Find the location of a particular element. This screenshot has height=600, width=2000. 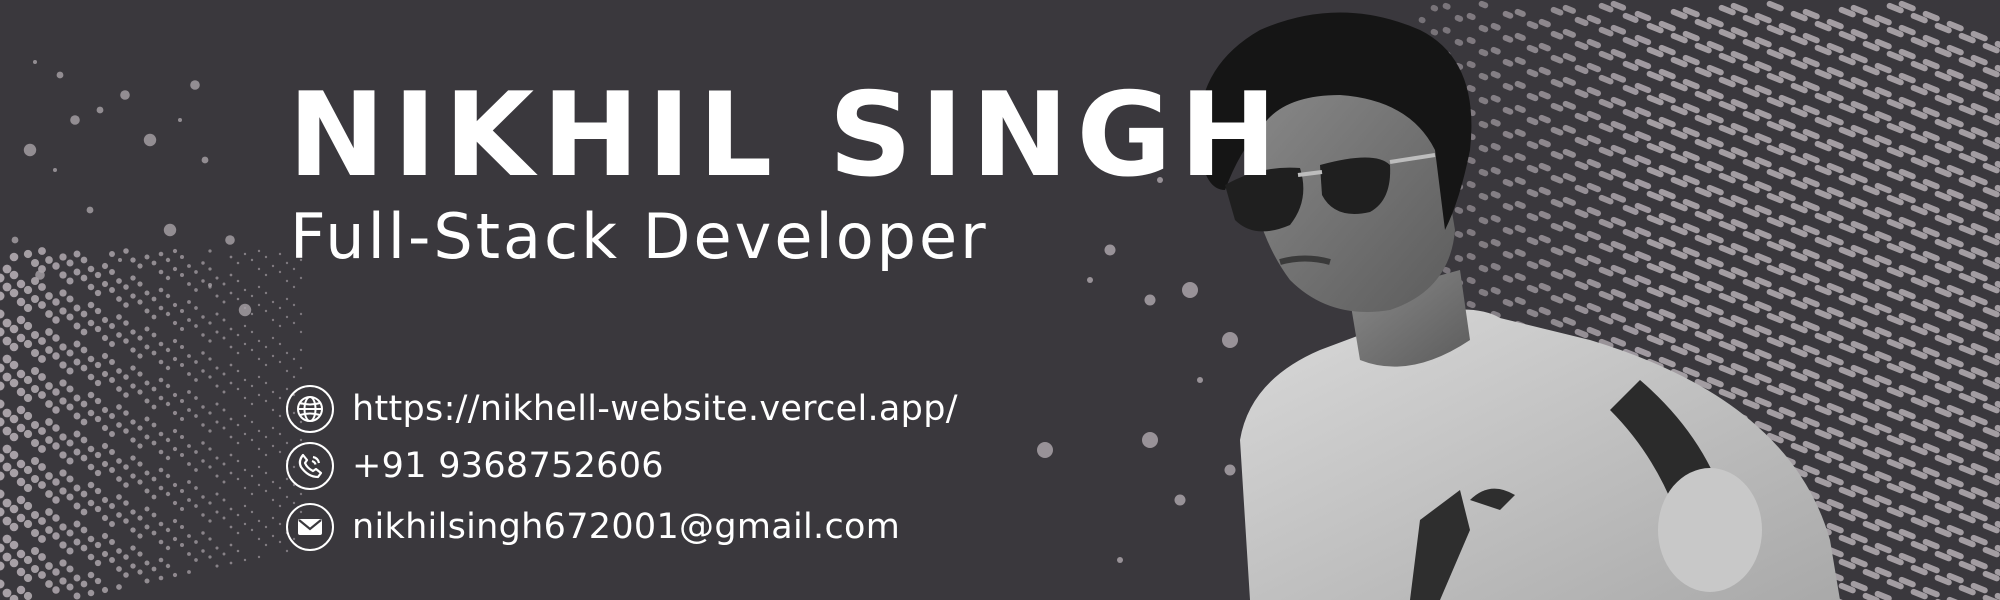

contact-email: nikhilsingh672001@gmail.com is located at coordinates (593, 527).